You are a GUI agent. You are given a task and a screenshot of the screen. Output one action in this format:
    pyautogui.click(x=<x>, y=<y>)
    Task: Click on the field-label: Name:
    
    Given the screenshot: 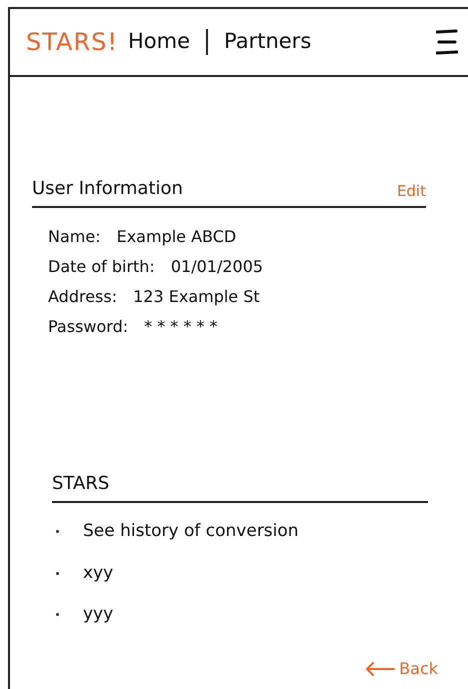 What is the action you would take?
    pyautogui.click(x=74, y=237)
    